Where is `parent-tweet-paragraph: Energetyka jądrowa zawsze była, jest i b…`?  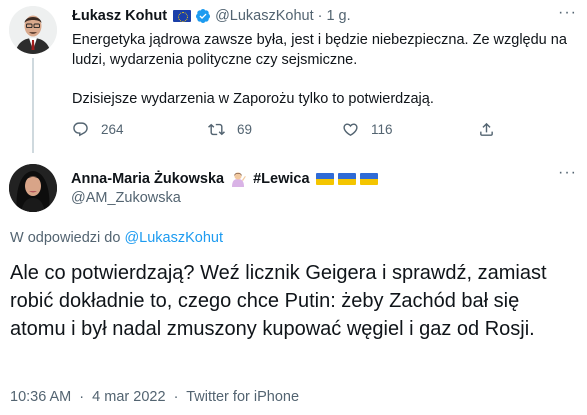 parent-tweet-paragraph: Energetyka jądrowa zawsze była, jest i b… is located at coordinates (319, 50).